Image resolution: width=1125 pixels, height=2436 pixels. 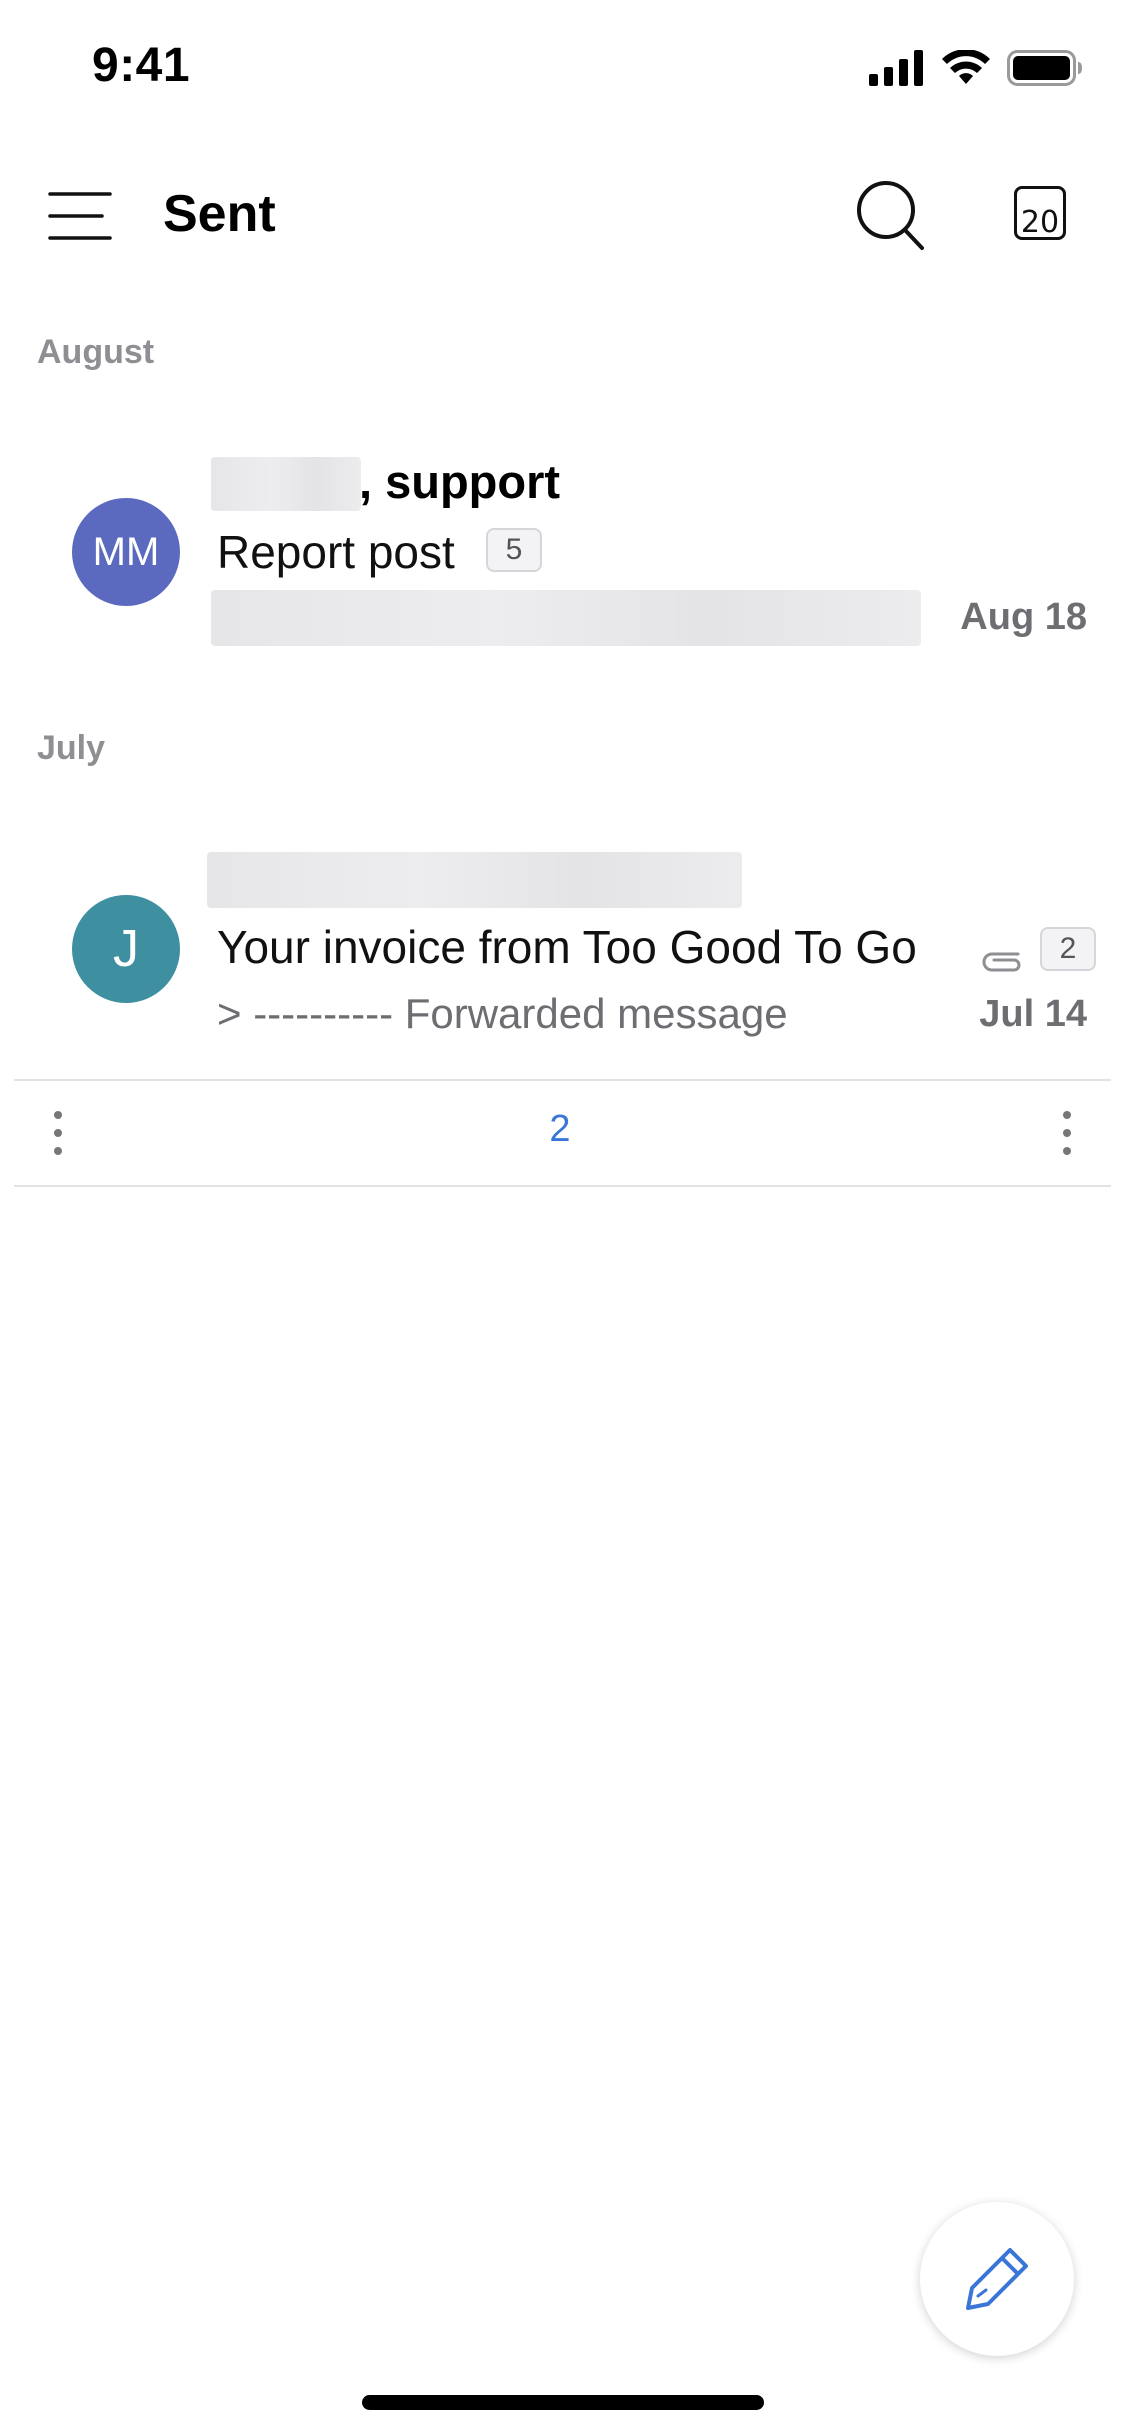 I want to click on message-date: Aug 18, so click(x=1023, y=617).